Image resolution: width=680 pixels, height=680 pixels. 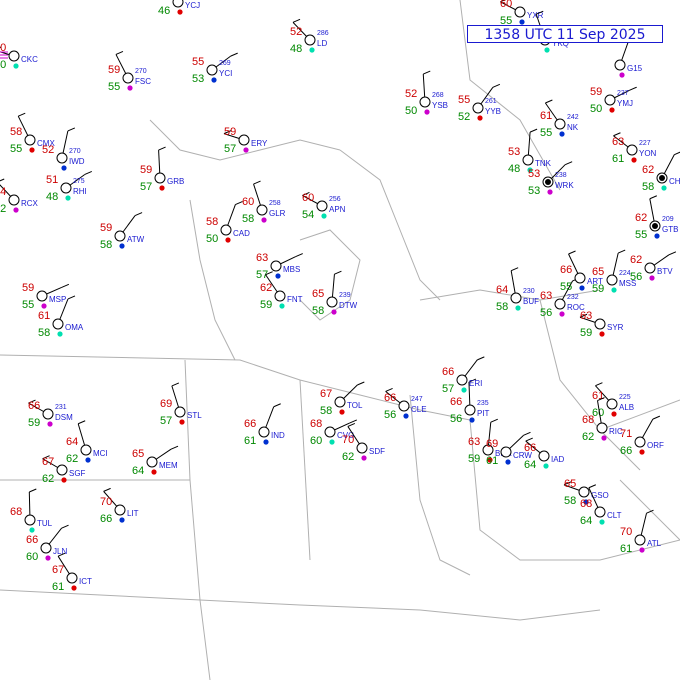 I want to click on temperature-value: 66, so click(x=390, y=398).